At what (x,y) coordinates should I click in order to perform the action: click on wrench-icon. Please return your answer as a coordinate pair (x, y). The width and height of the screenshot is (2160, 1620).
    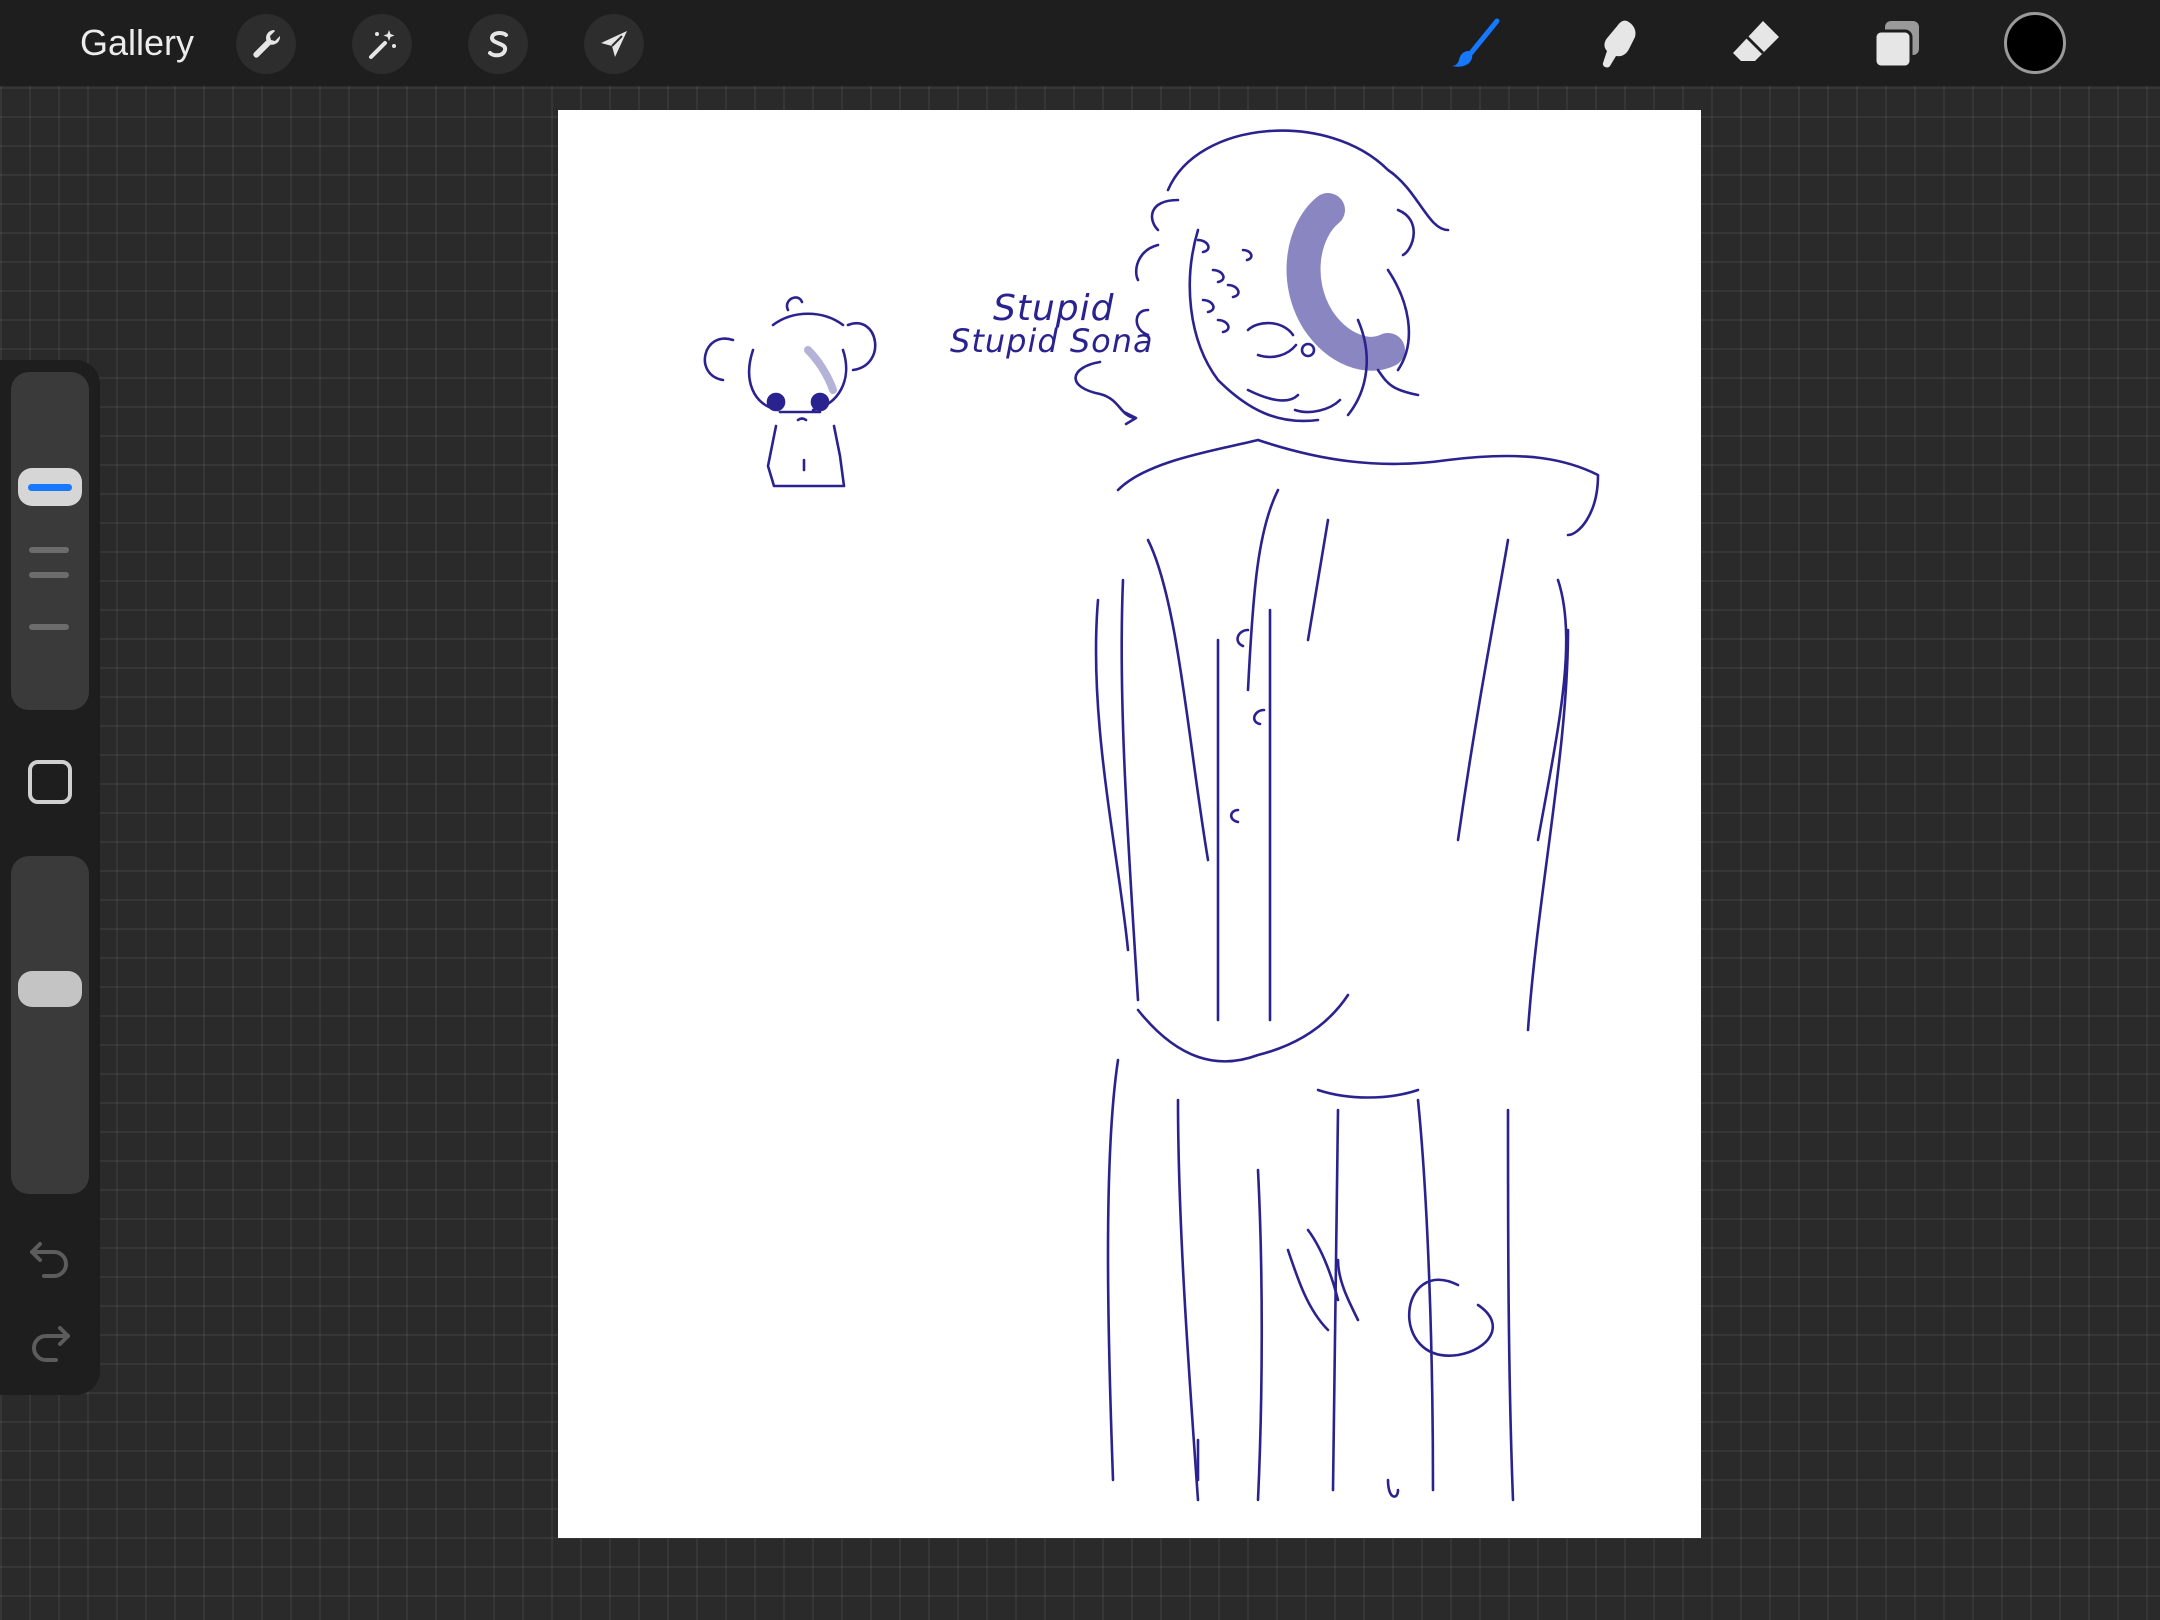
    Looking at the image, I should click on (267, 44).